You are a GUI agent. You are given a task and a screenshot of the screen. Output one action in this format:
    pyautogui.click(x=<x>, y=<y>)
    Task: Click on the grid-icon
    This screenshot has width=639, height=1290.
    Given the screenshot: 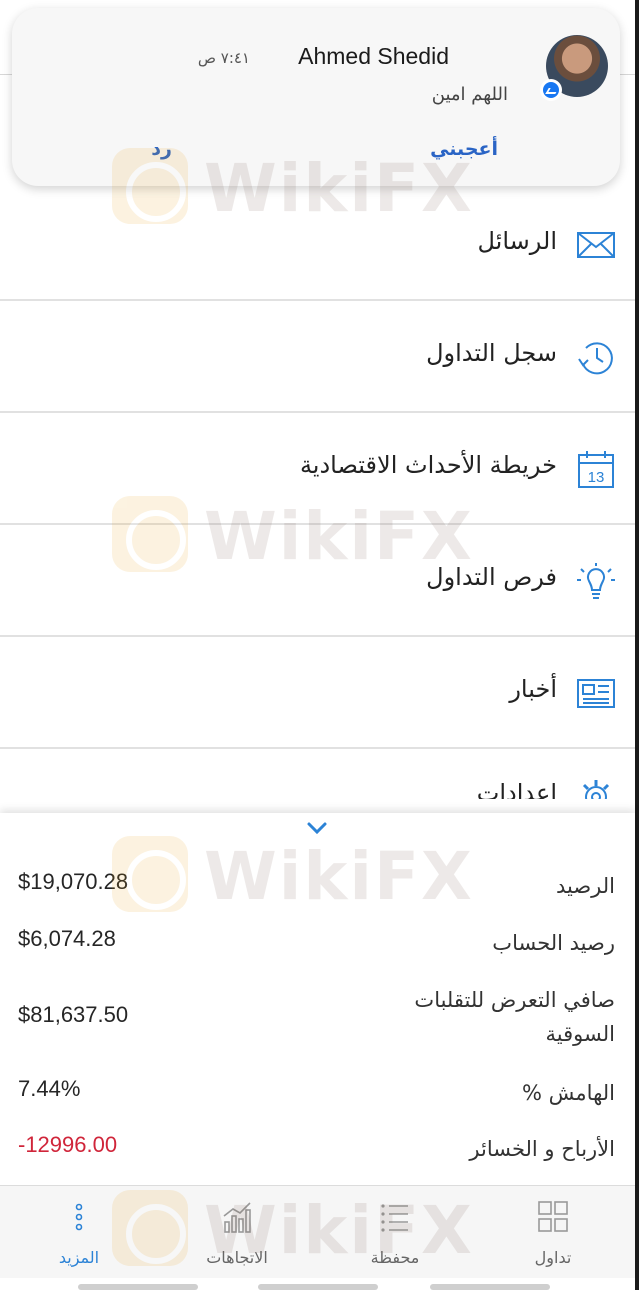 What is the action you would take?
    pyautogui.click(x=553, y=1216)
    